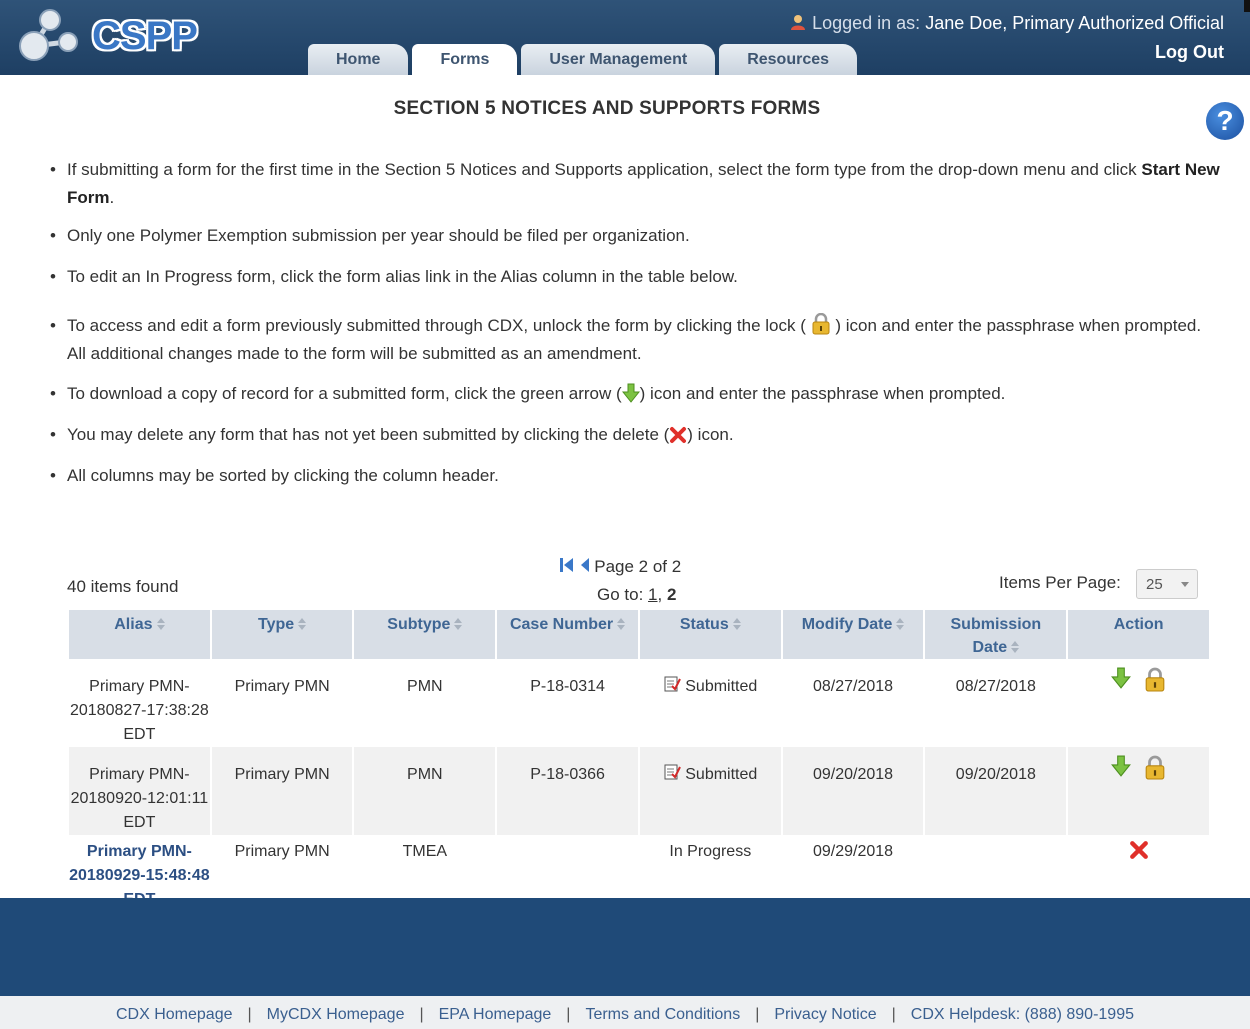 Image resolution: width=1250 pixels, height=1029 pixels. What do you see at coordinates (276, 624) in the screenshot?
I see `header-label: Type` at bounding box center [276, 624].